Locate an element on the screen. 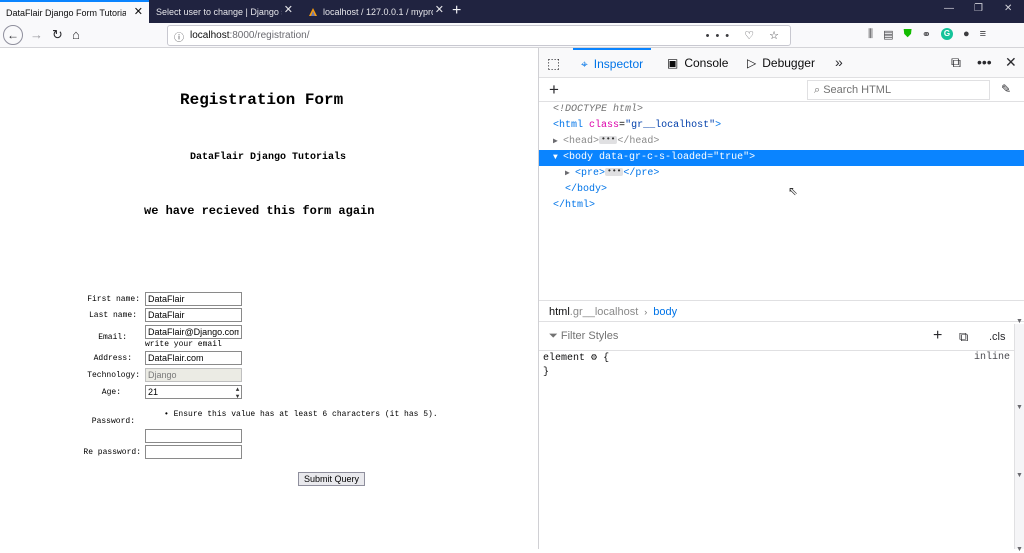 The height and width of the screenshot is (553, 1024). extension-icon: ⚭ is located at coordinates (926, 34).